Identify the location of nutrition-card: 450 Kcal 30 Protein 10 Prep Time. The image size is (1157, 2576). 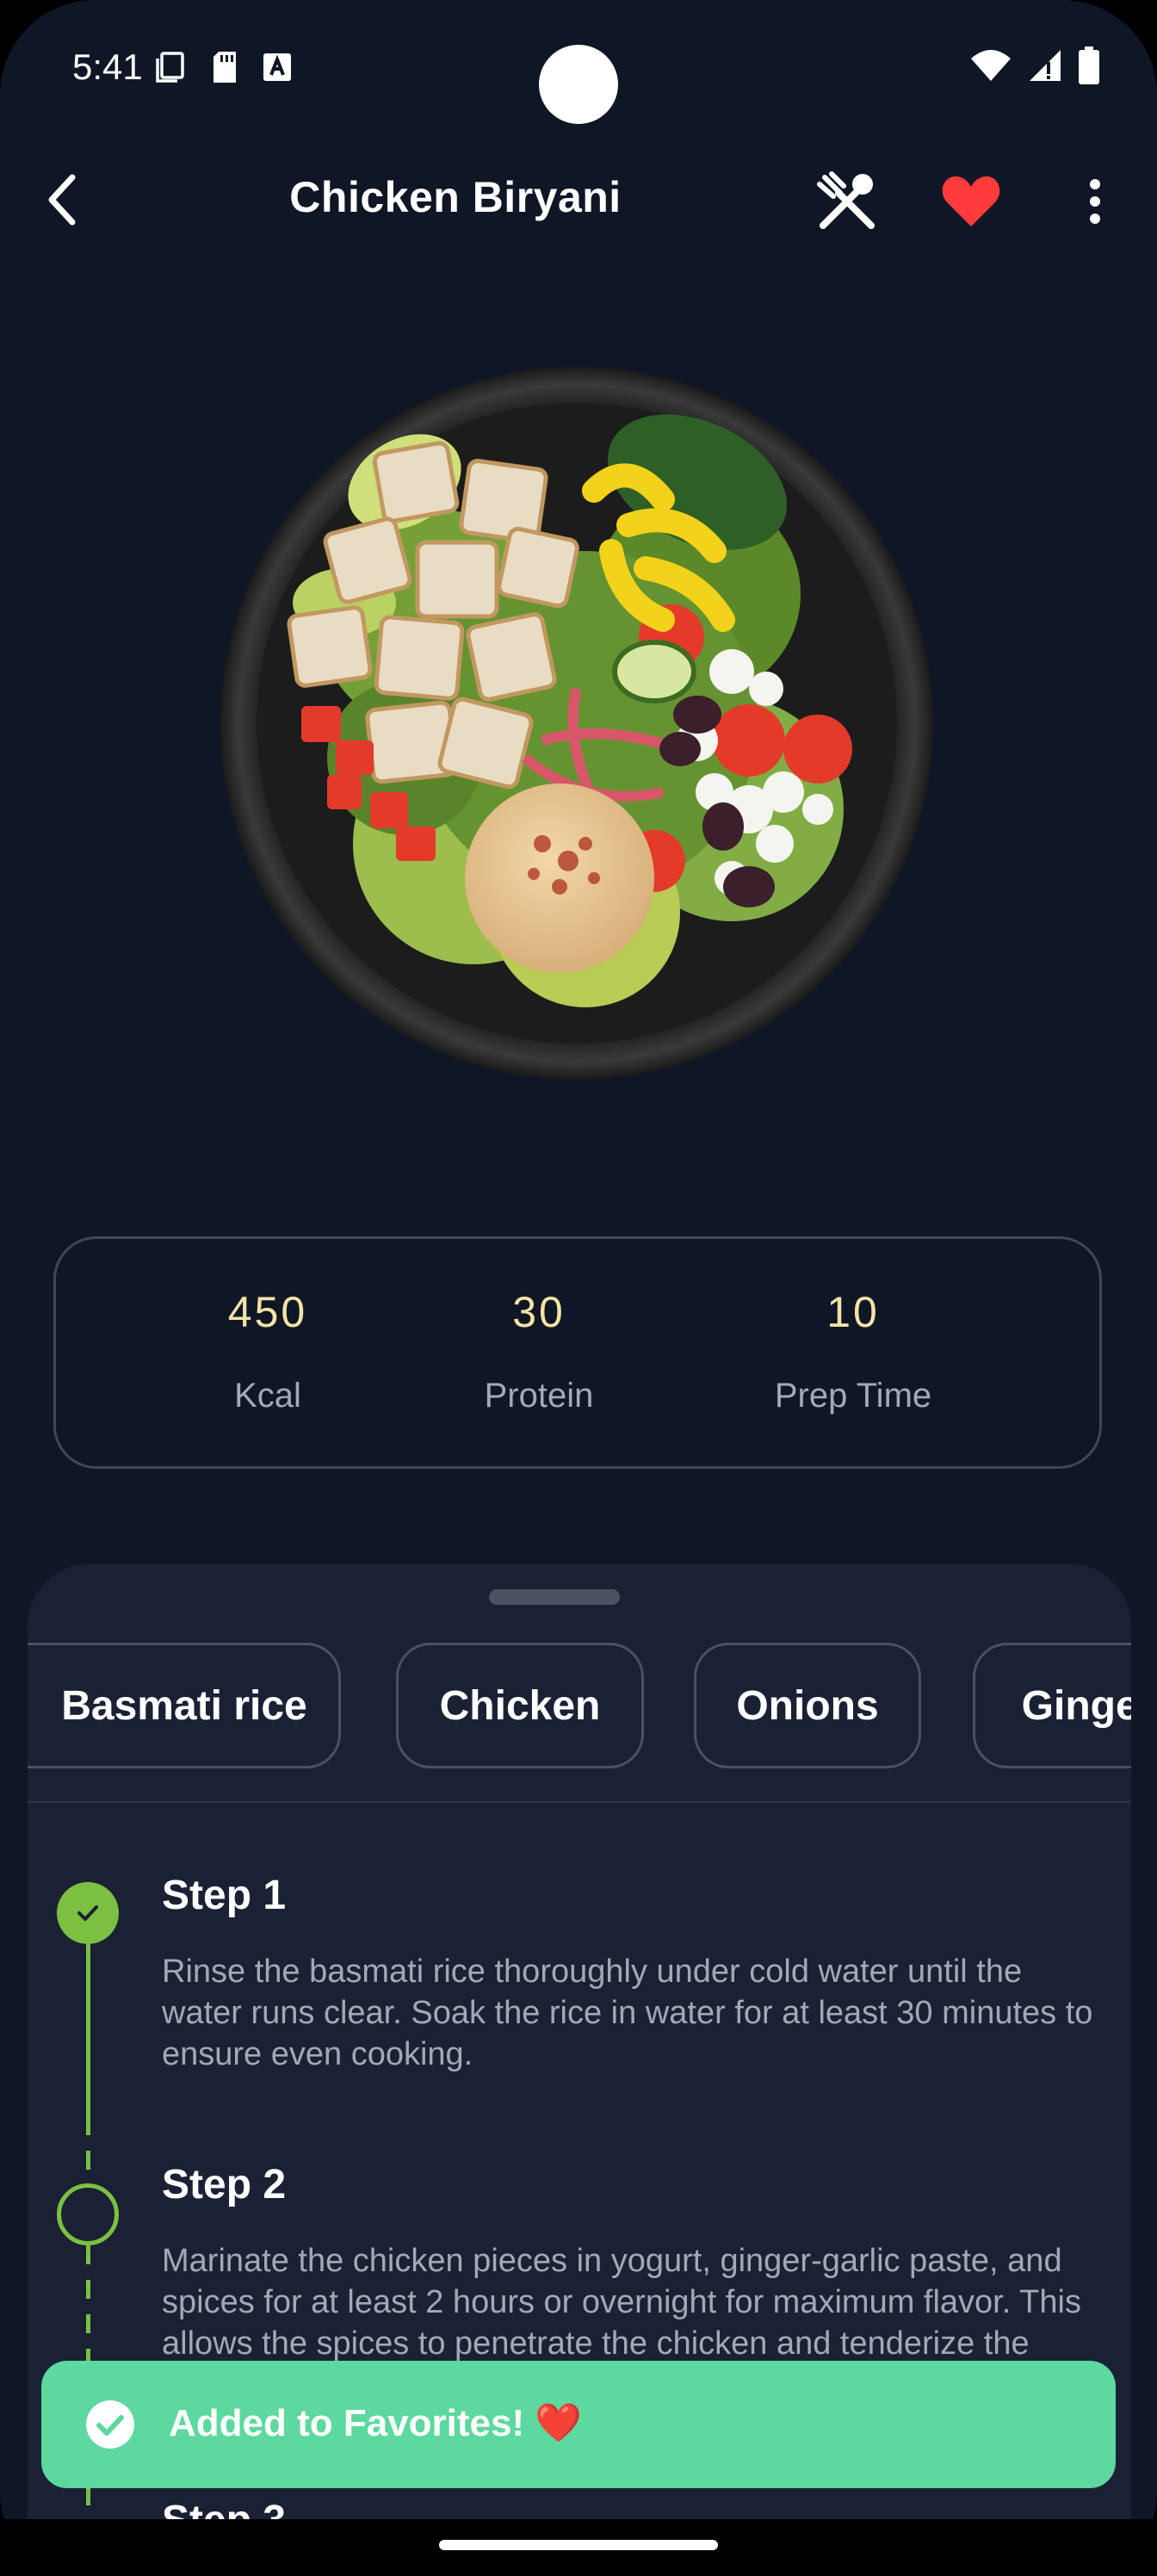
(578, 1353).